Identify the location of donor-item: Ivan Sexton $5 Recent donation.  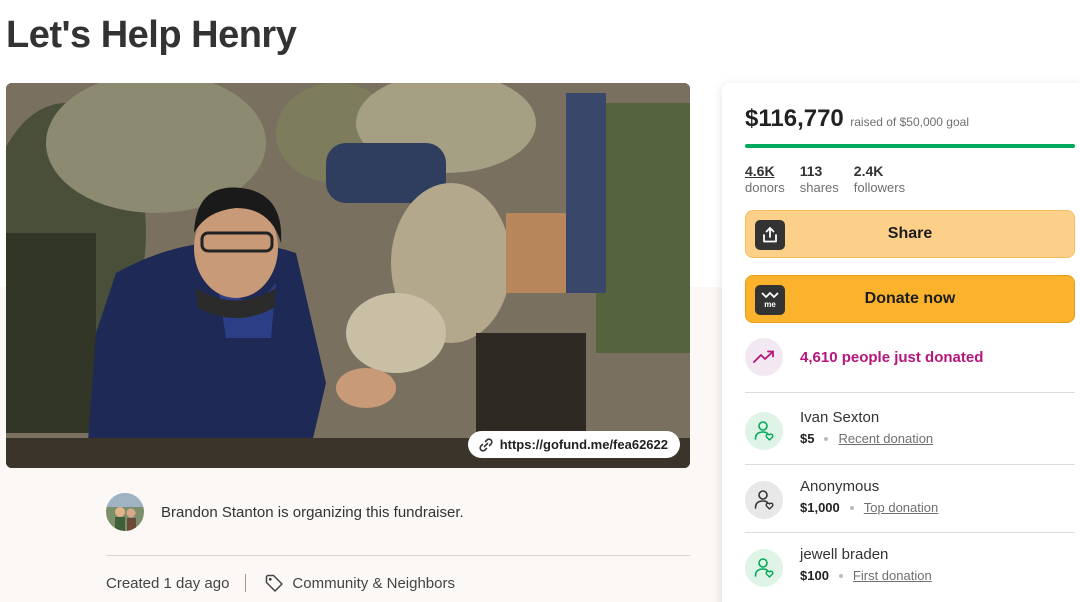
(839, 429).